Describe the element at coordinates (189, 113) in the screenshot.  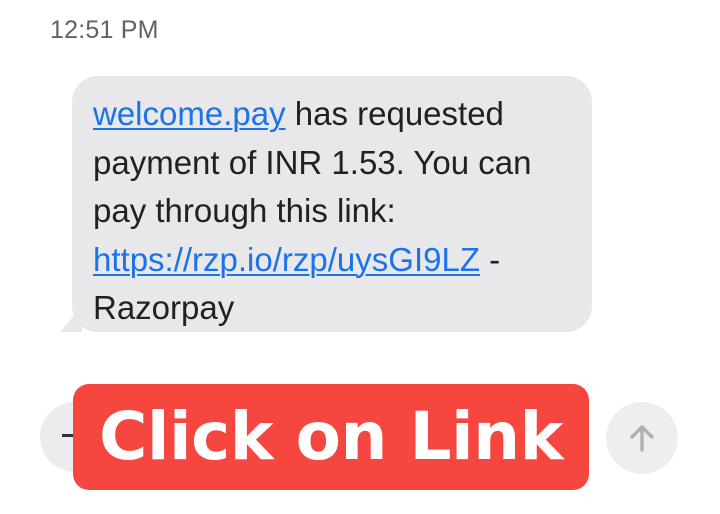
I see `sender-link: welcome.pay` at that location.